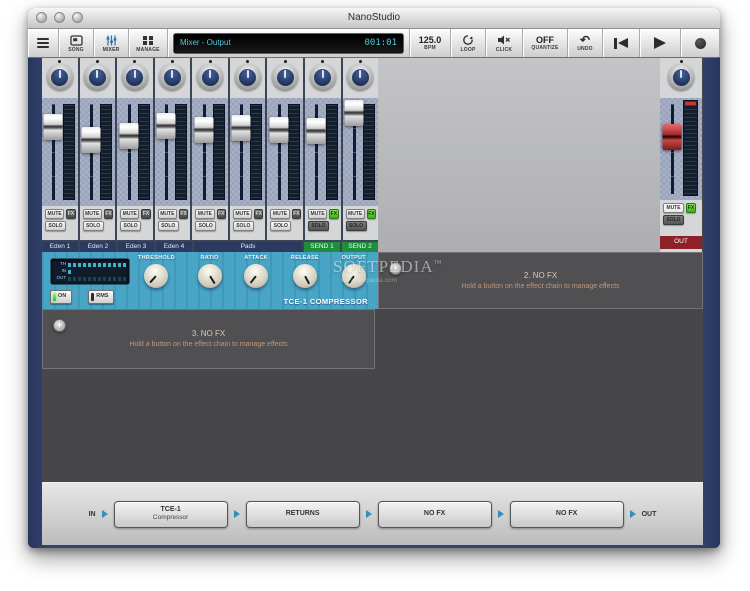 The image size is (750, 591). Describe the element at coordinates (61, 297) in the screenshot. I see `compressor-on-button: ON` at that location.